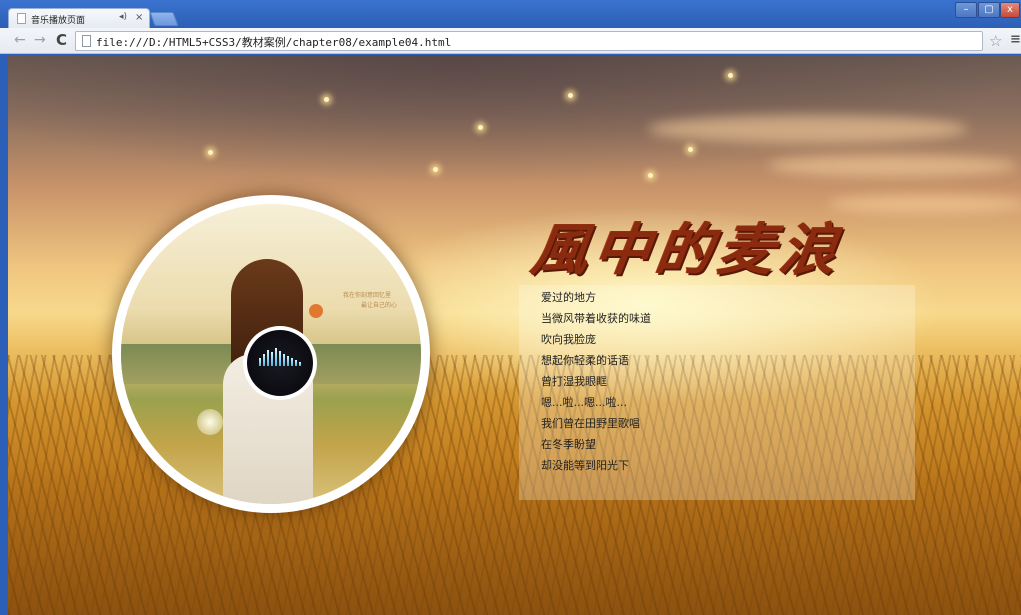 The image size is (1021, 615). Describe the element at coordinates (123, 17) in the screenshot. I see `speaker-icon: ◂)` at that location.